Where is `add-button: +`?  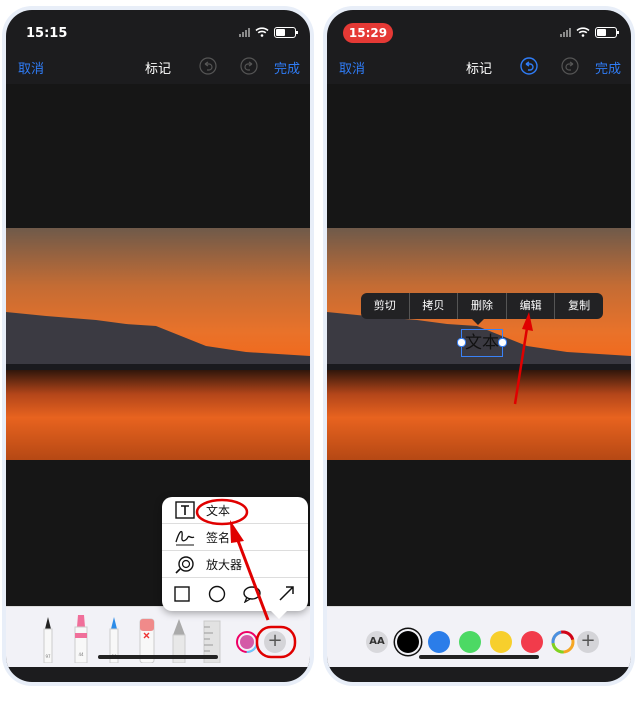
add-button: + is located at coordinates (588, 642).